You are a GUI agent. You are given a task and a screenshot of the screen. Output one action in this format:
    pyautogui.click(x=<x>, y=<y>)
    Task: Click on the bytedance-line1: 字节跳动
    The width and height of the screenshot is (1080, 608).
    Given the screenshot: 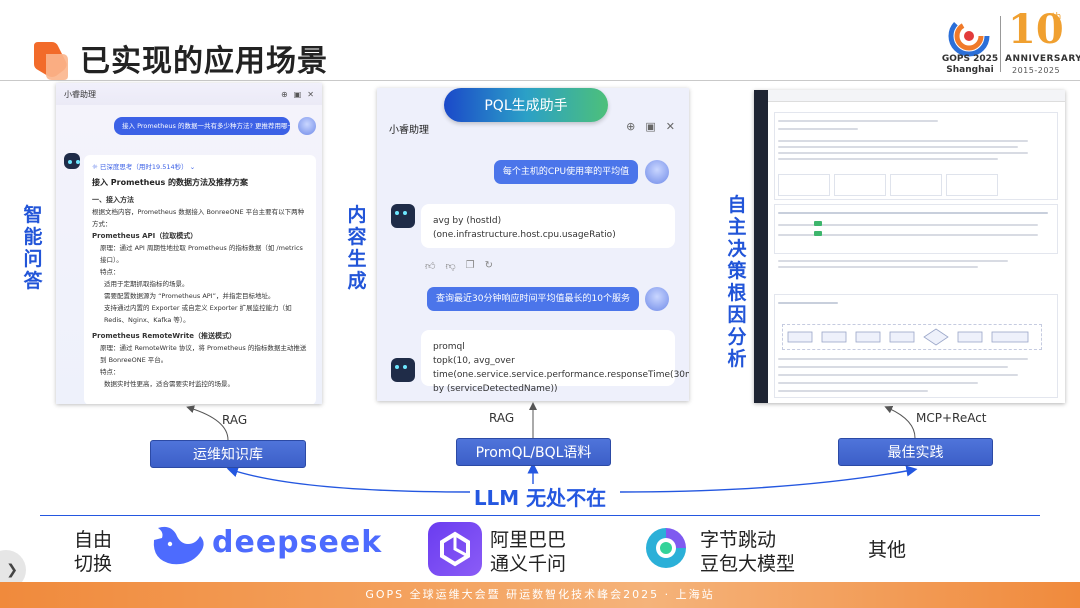 What is the action you would take?
    pyautogui.click(x=738, y=540)
    